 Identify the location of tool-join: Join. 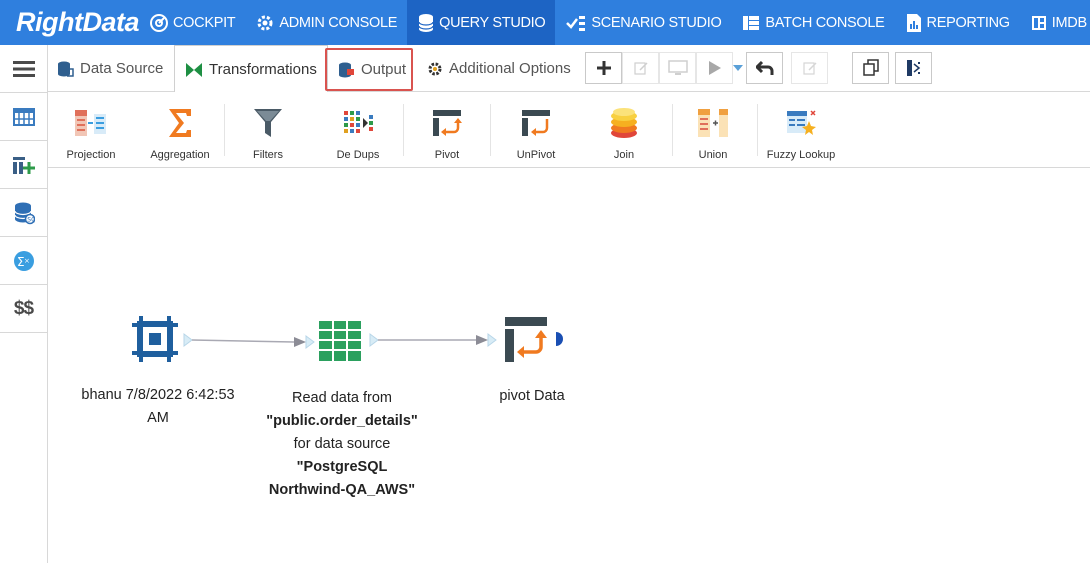
(624, 130).